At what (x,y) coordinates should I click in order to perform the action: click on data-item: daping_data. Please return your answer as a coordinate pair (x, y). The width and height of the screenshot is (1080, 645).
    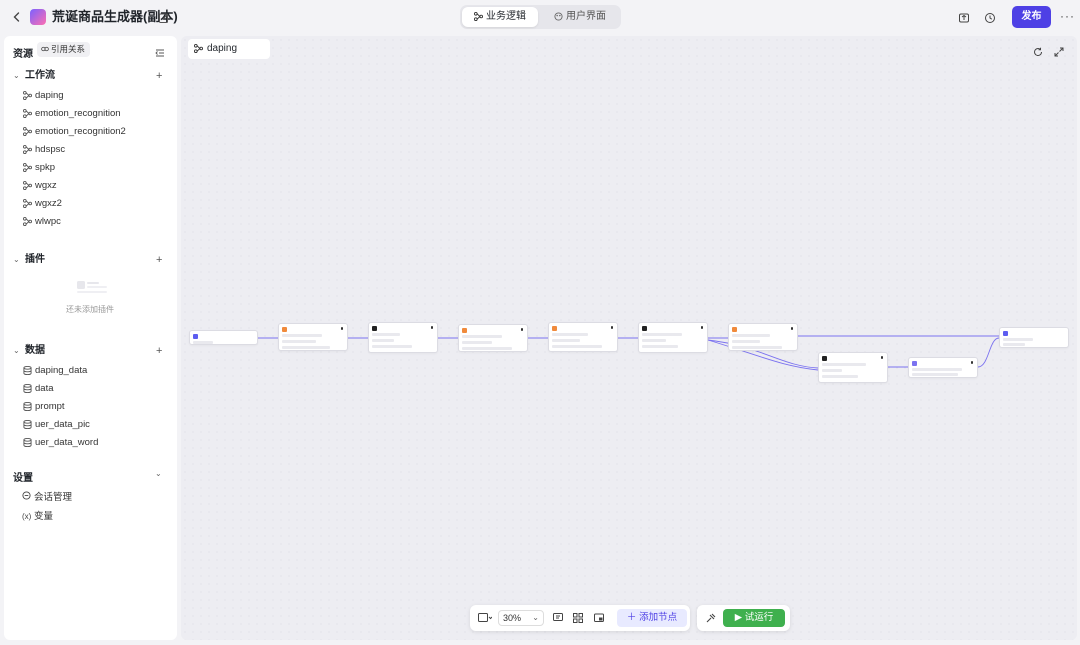
    Looking at the image, I should click on (55, 371).